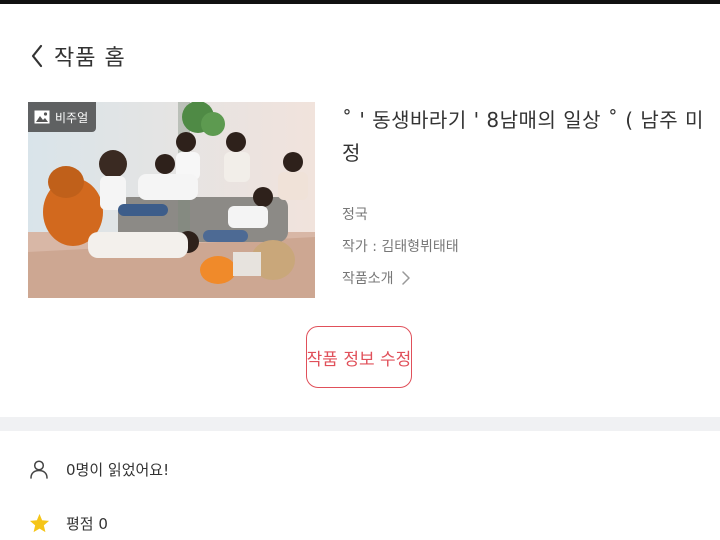 Image resolution: width=720 pixels, height=540 pixels. I want to click on page-header: 작품 홈, so click(77, 56).